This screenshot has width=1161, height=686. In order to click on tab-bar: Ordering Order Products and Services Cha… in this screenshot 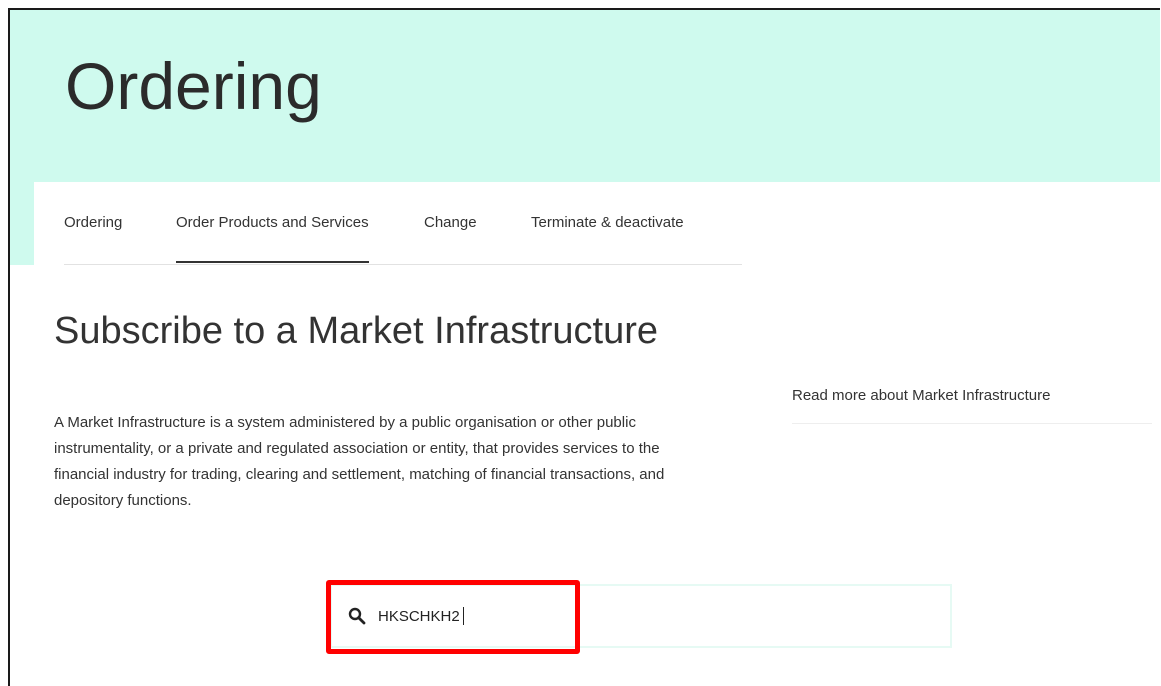, I will do `click(403, 223)`.